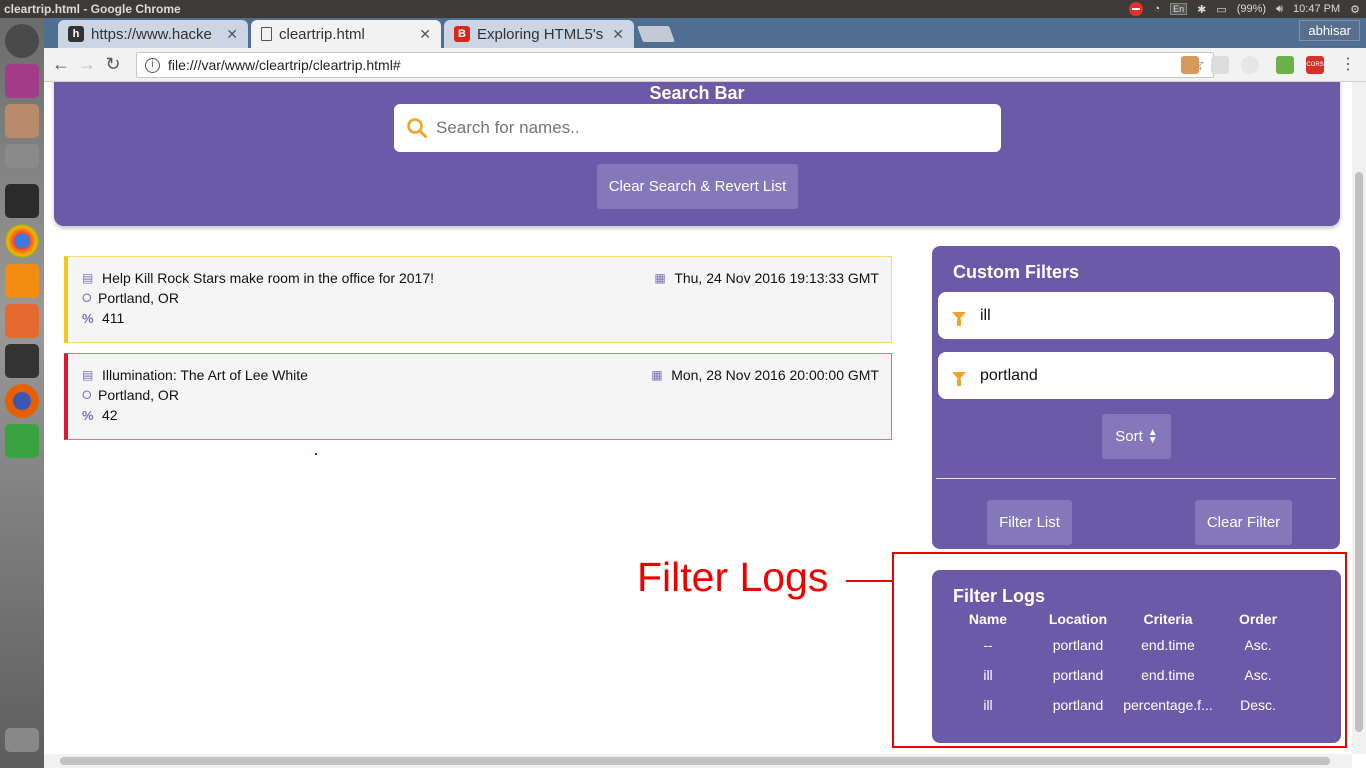 The width and height of the screenshot is (1366, 768). What do you see at coordinates (1221, 9) in the screenshot?
I see `battery-icon: ▭` at bounding box center [1221, 9].